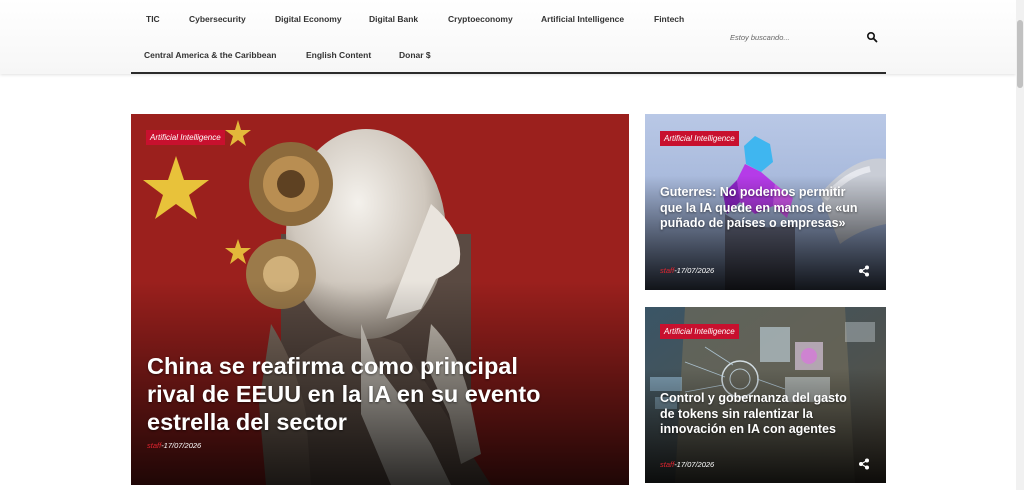 The image size is (1024, 490). I want to click on nav-item-donar: Donar $, so click(415, 55).